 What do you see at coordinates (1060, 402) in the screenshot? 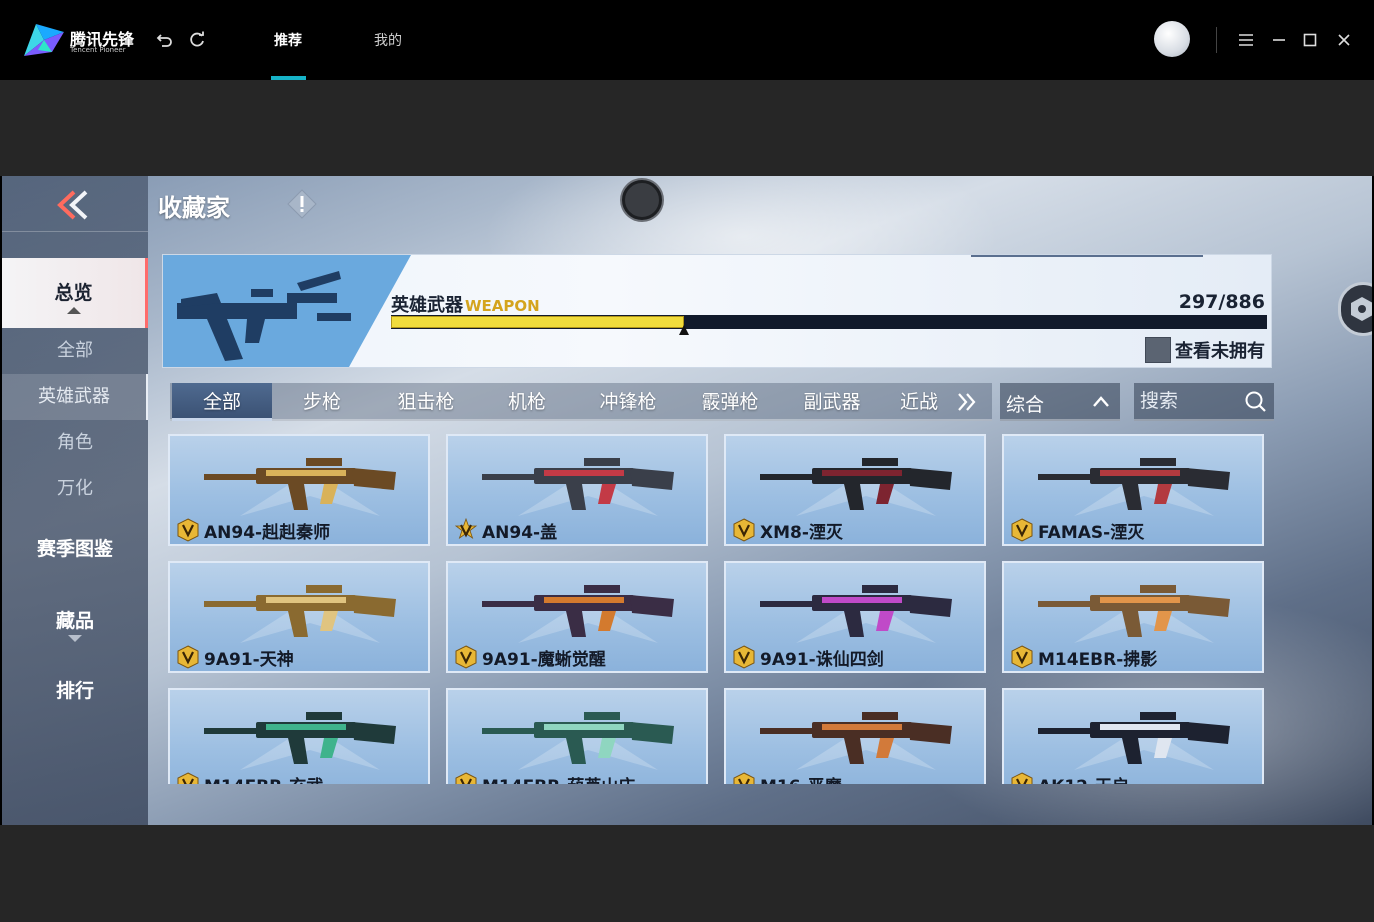
I see `sort-dropdown: 综合` at bounding box center [1060, 402].